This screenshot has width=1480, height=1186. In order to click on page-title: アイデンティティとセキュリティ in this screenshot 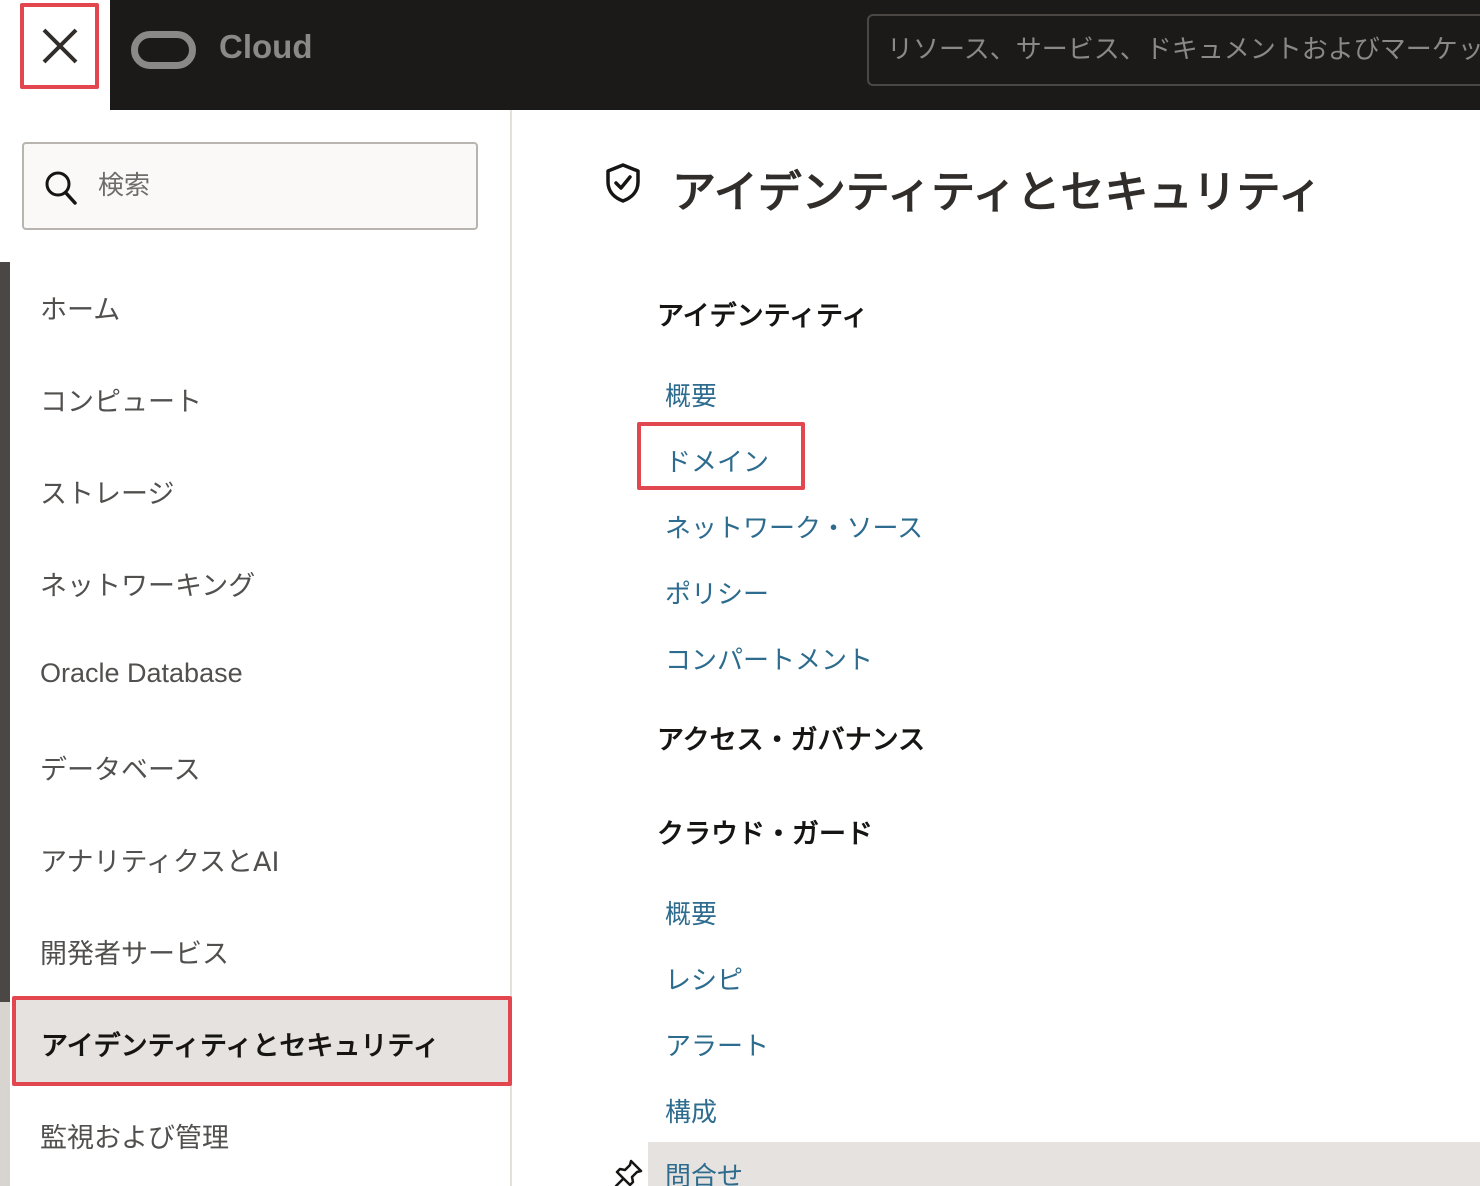, I will do `click(997, 192)`.